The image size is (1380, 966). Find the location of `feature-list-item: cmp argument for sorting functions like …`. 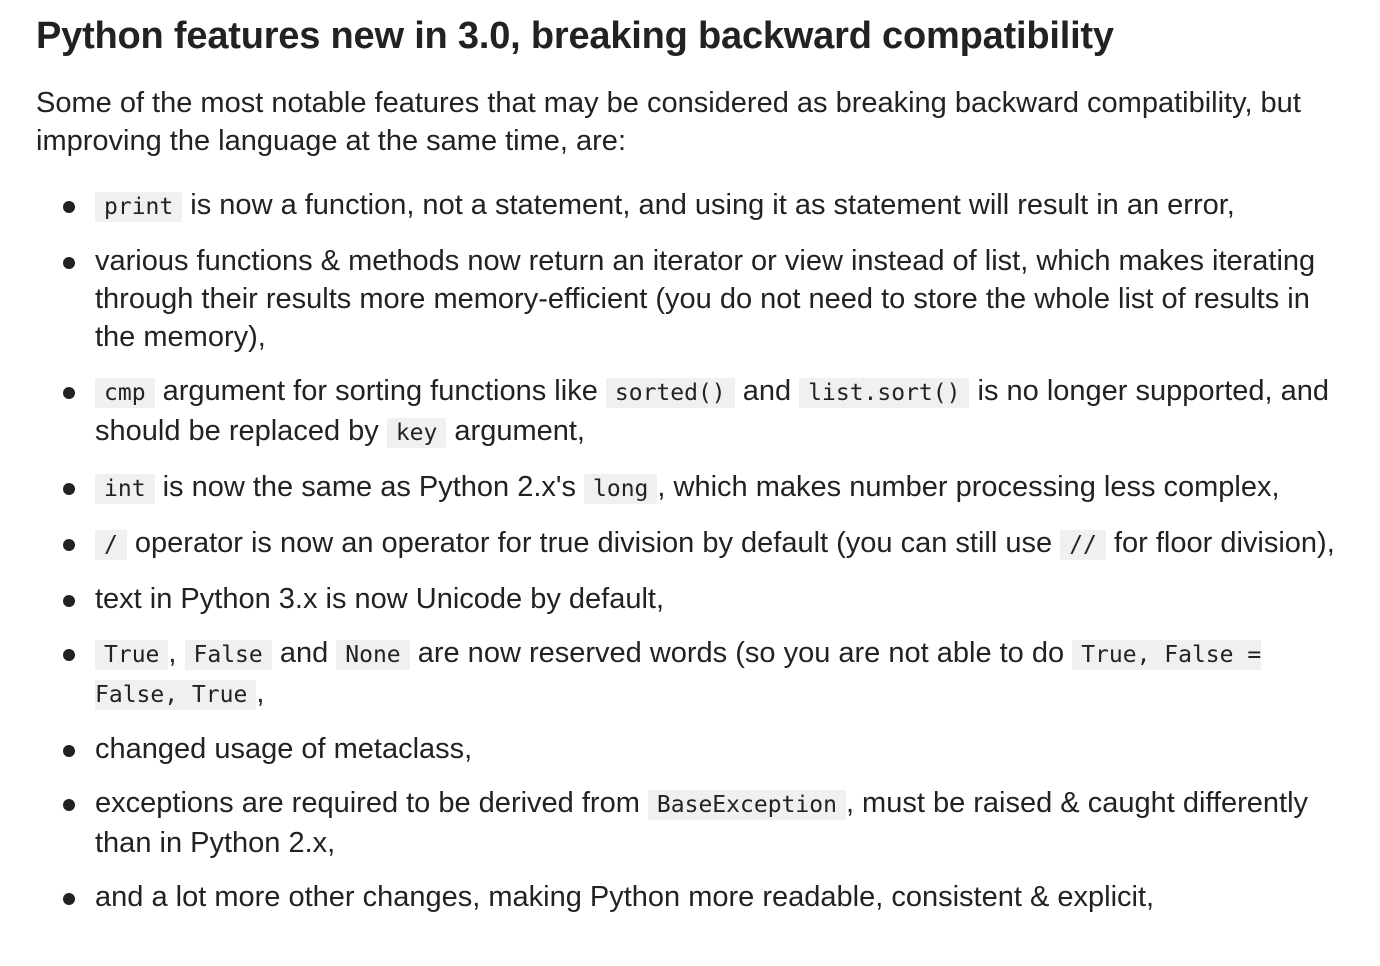

feature-list-item: cmp argument for sorting functions like … is located at coordinates (693, 412).